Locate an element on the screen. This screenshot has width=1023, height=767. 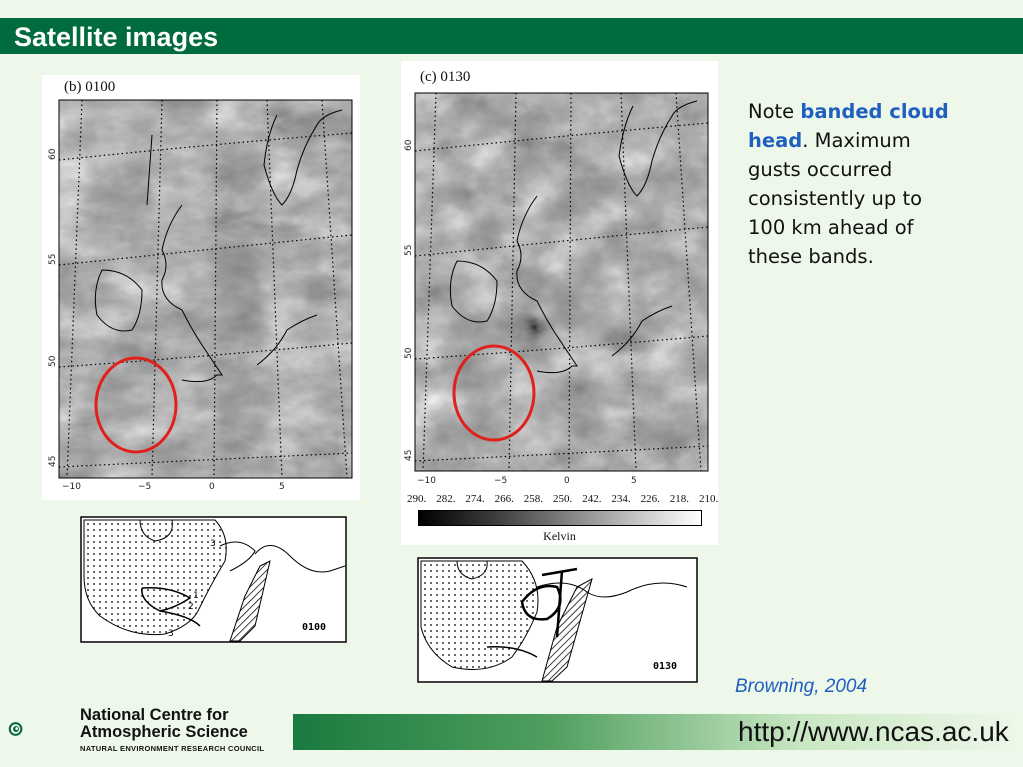
colorbar-tick: 258. is located at coordinates (533, 499).